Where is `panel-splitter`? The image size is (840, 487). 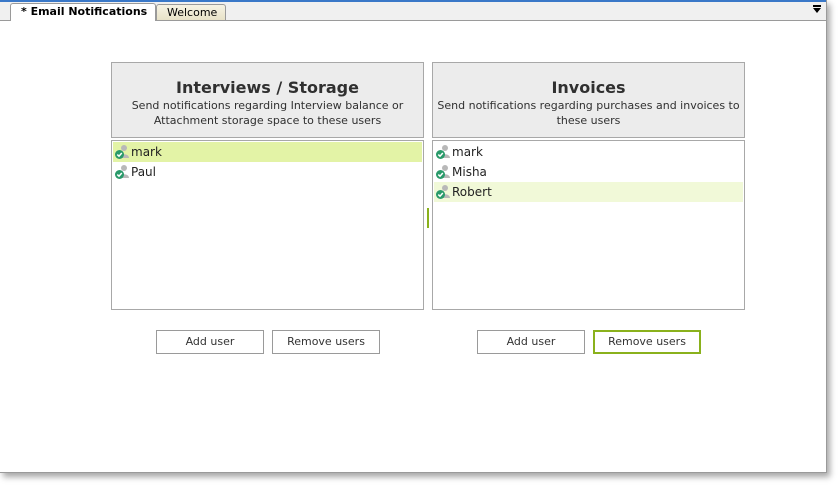
panel-splitter is located at coordinates (428, 218).